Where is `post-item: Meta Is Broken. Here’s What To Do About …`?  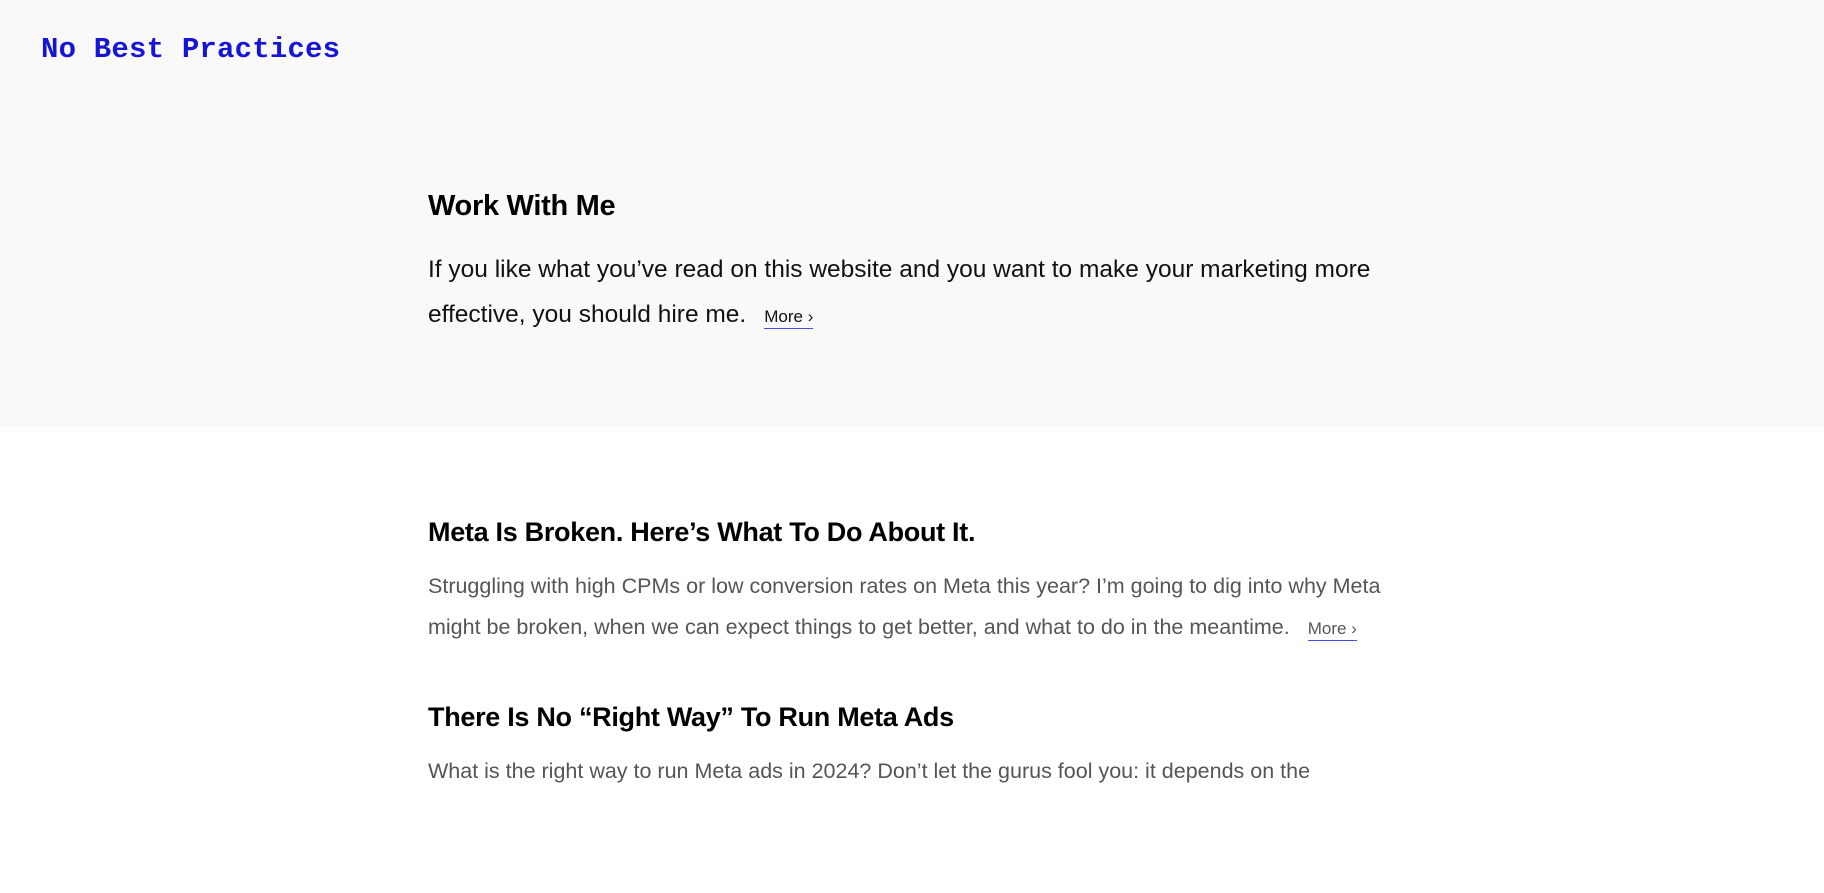
post-item: Meta Is Broken. Here’s What To Do About … is located at coordinates (923, 582).